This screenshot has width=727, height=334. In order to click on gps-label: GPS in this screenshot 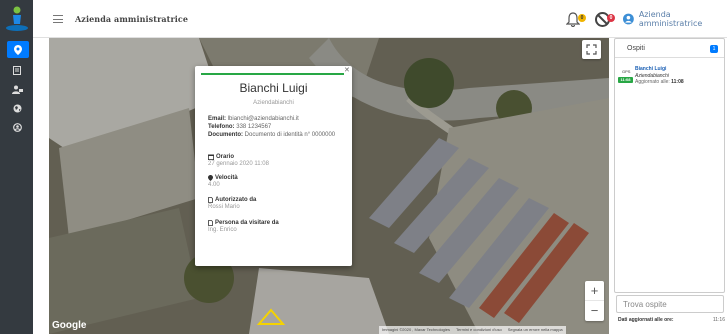, I will do `click(626, 71)`.